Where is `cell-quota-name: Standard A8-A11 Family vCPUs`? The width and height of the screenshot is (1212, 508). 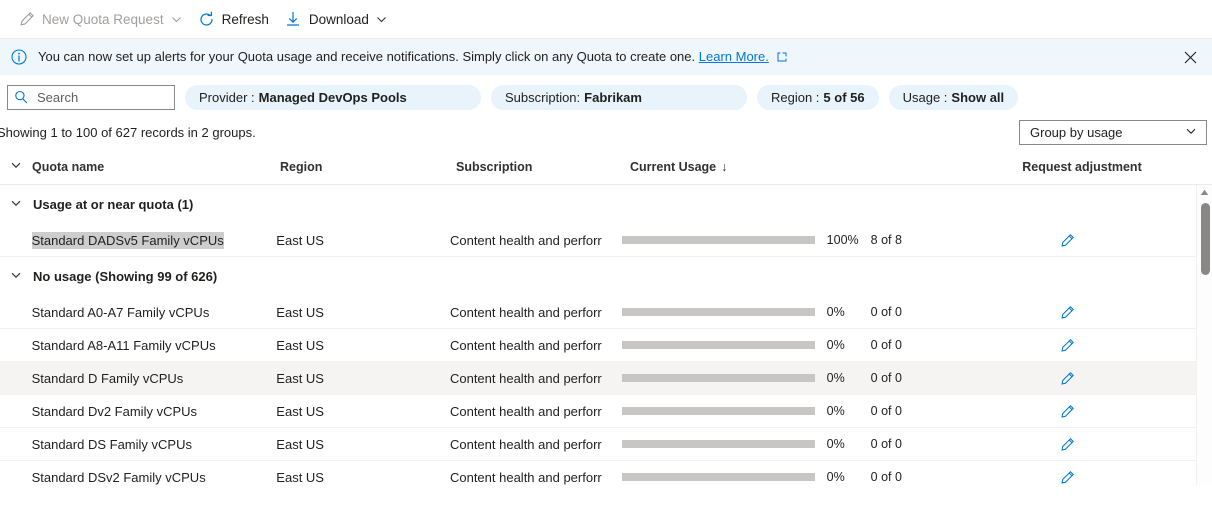
cell-quota-name: Standard A8-A11 Family vCPUs is located at coordinates (154, 345).